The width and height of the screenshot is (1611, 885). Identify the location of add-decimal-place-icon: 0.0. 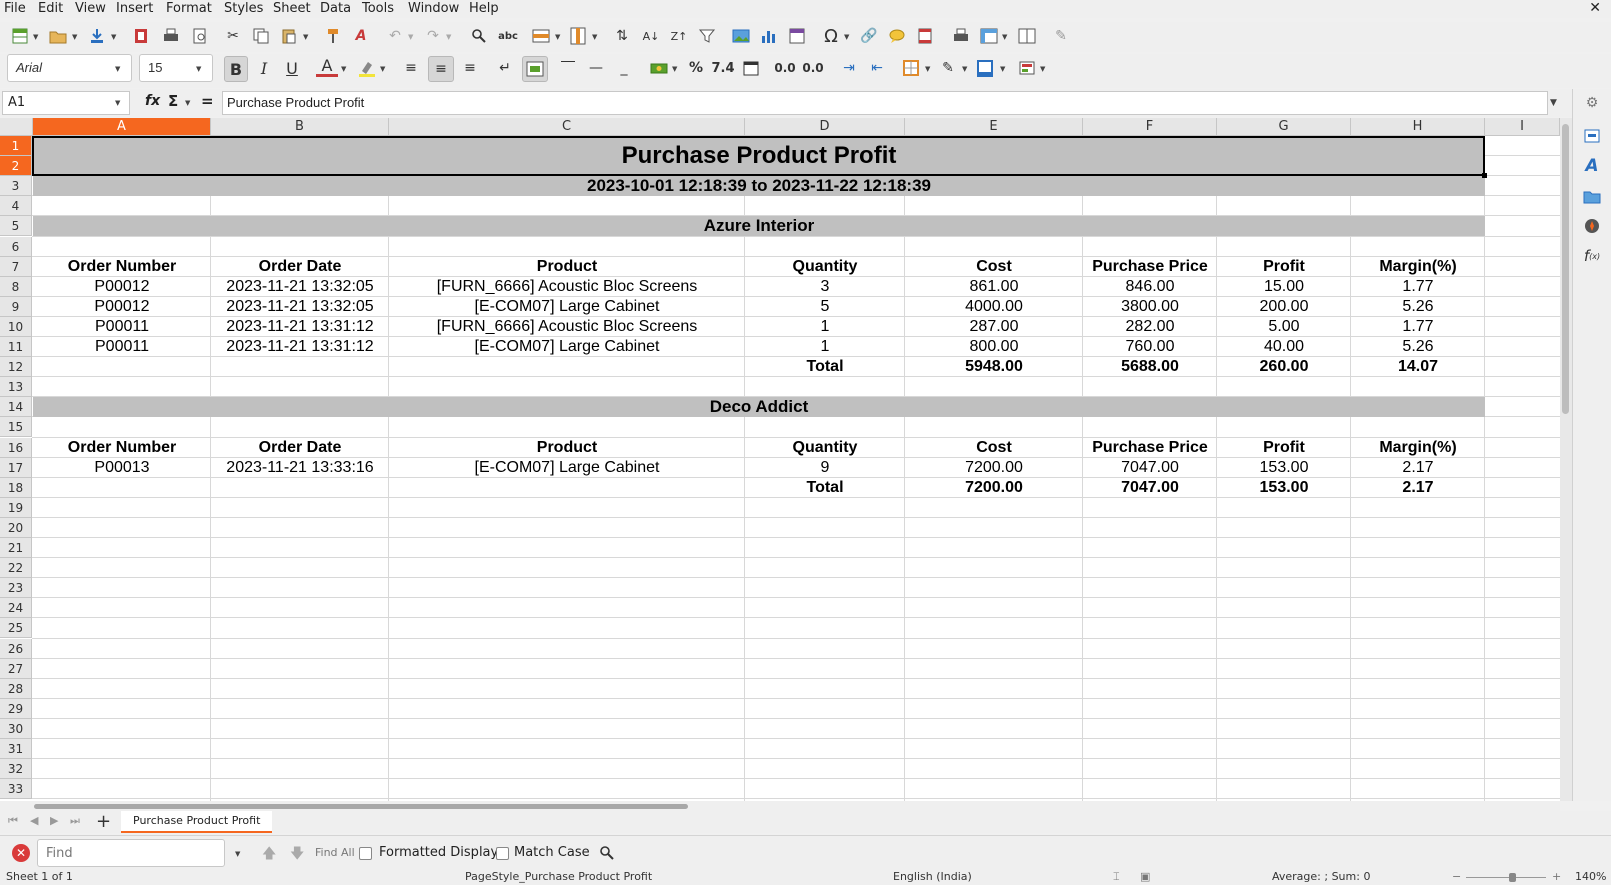
(785, 68).